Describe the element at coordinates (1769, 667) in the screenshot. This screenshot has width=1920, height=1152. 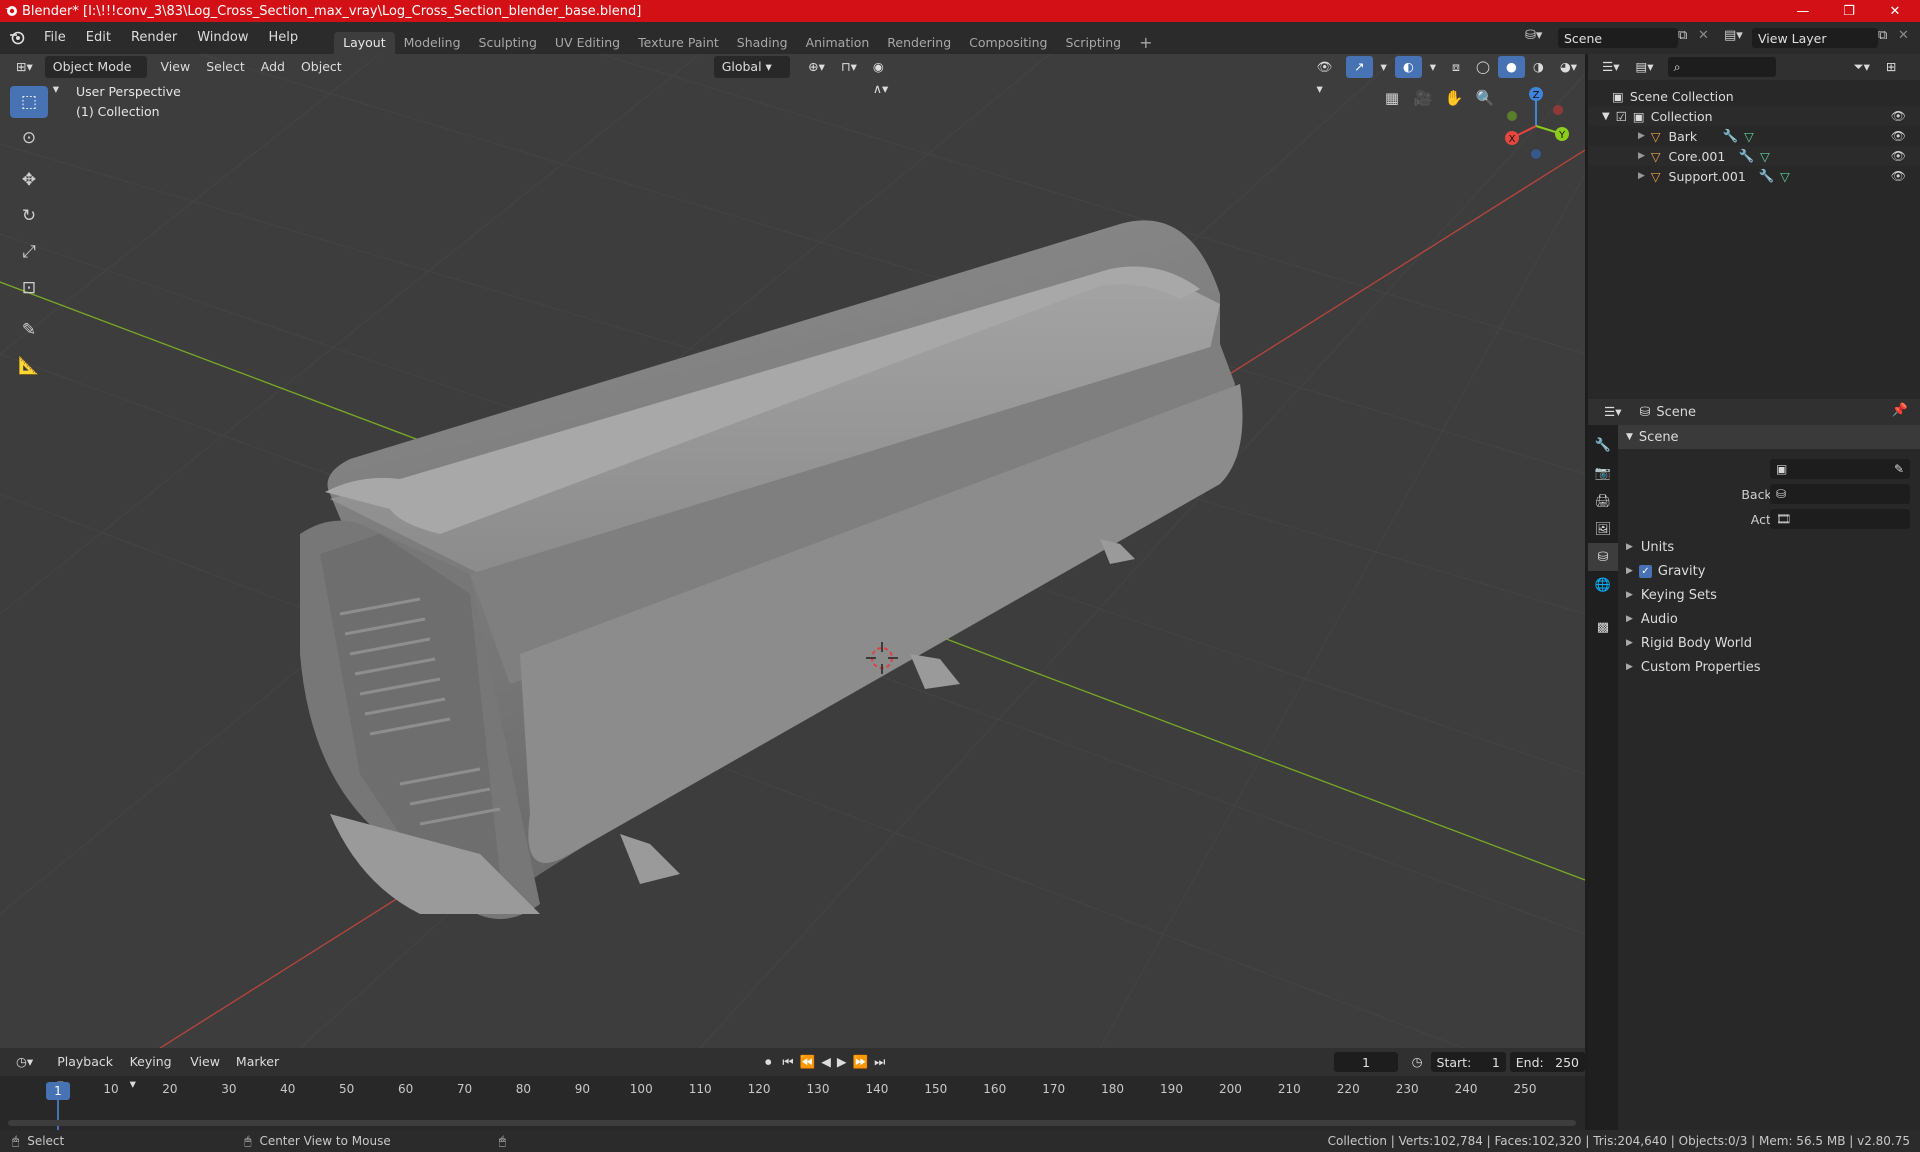
I see `custom-properties-panel-header: ▶ Custom Properties` at that location.